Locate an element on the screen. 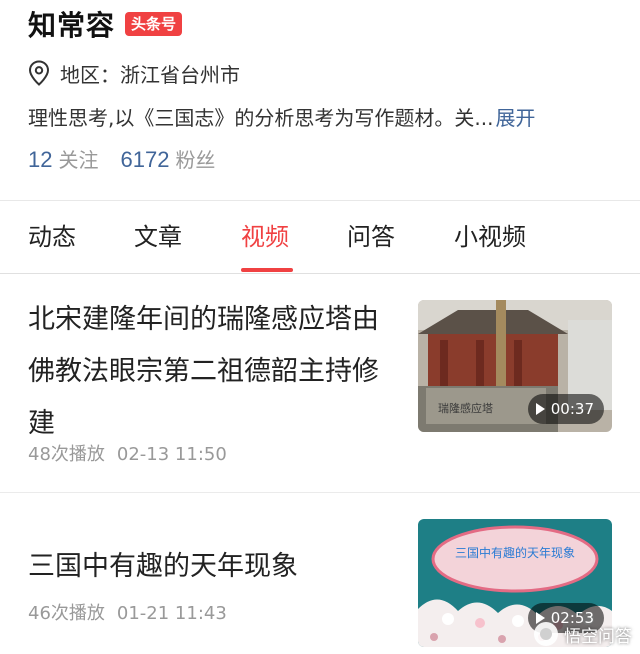  bio-expand-link: 展开 is located at coordinates (515, 116).